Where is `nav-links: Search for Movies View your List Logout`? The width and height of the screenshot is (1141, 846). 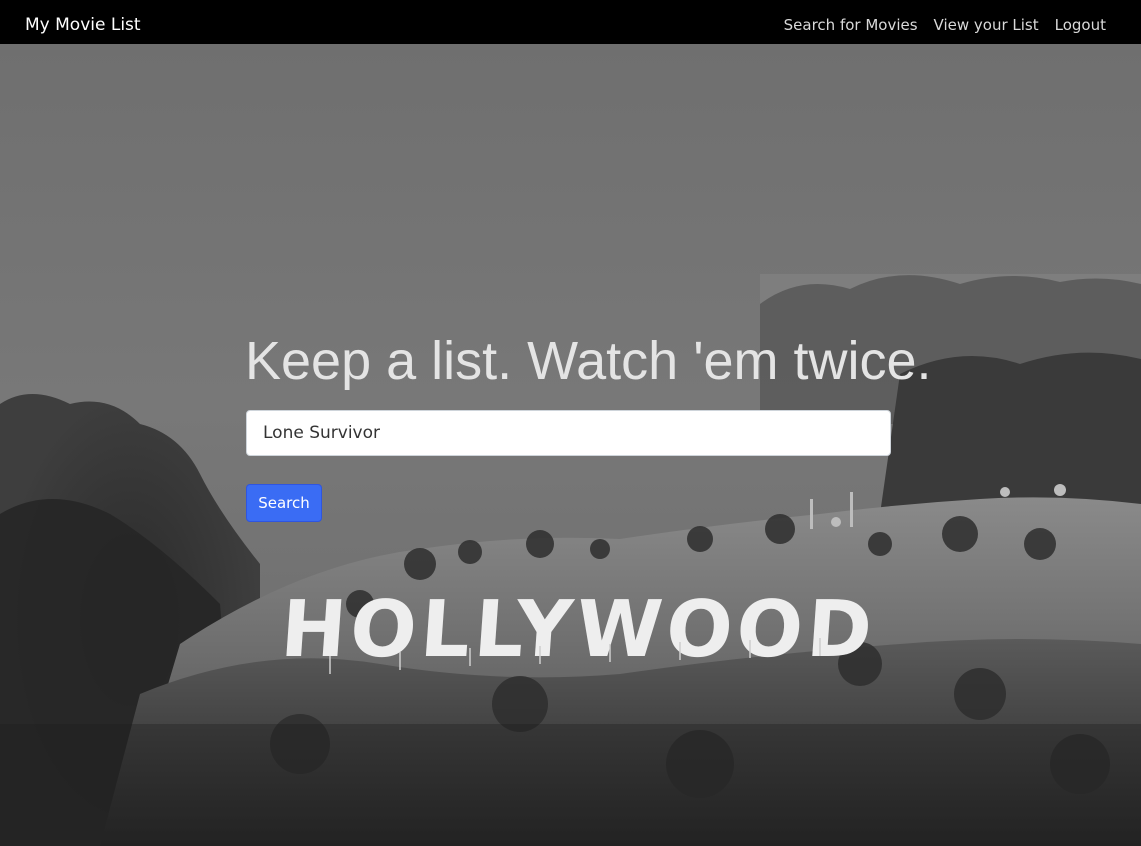
nav-links: Search for Movies View your List Logout is located at coordinates (945, 25).